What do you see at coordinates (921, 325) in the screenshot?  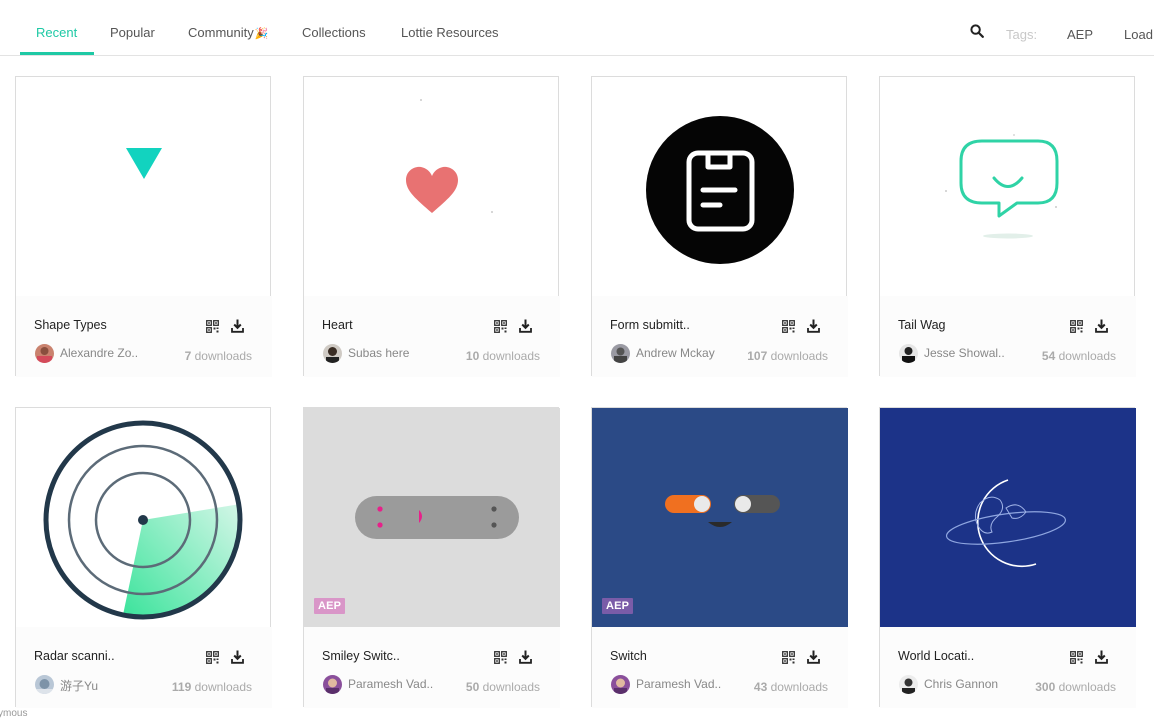 I see `card-title: Tail Wag` at bounding box center [921, 325].